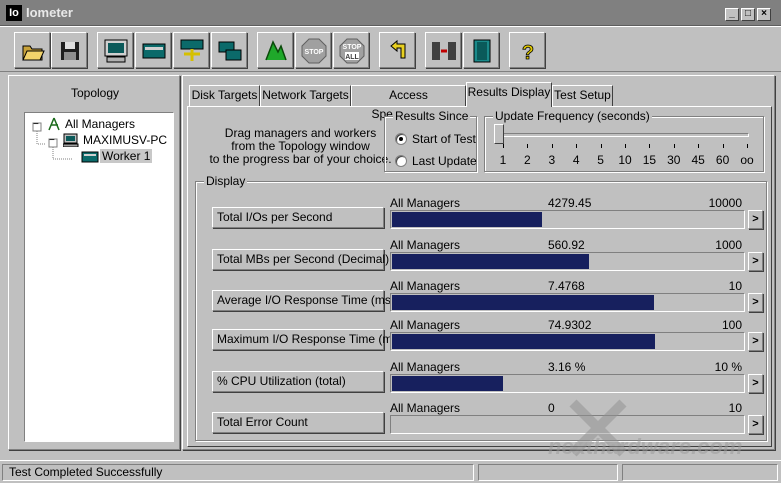  Describe the element at coordinates (307, 339) in the screenshot. I see `metric-select-button: Maximum I/O Response Time (ms)` at that location.